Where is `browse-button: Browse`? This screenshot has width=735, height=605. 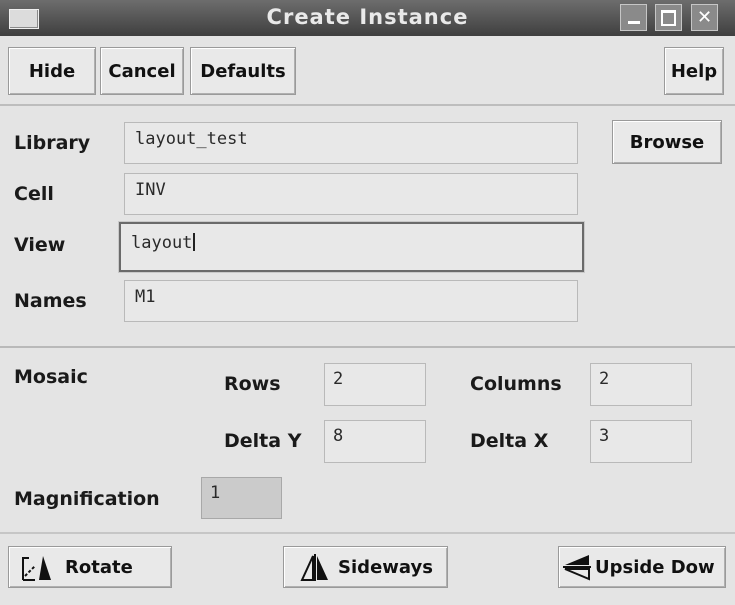
browse-button: Browse is located at coordinates (667, 142).